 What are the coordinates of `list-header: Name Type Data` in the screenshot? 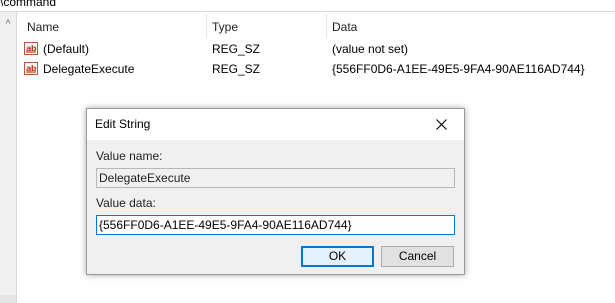 It's located at (317, 25).